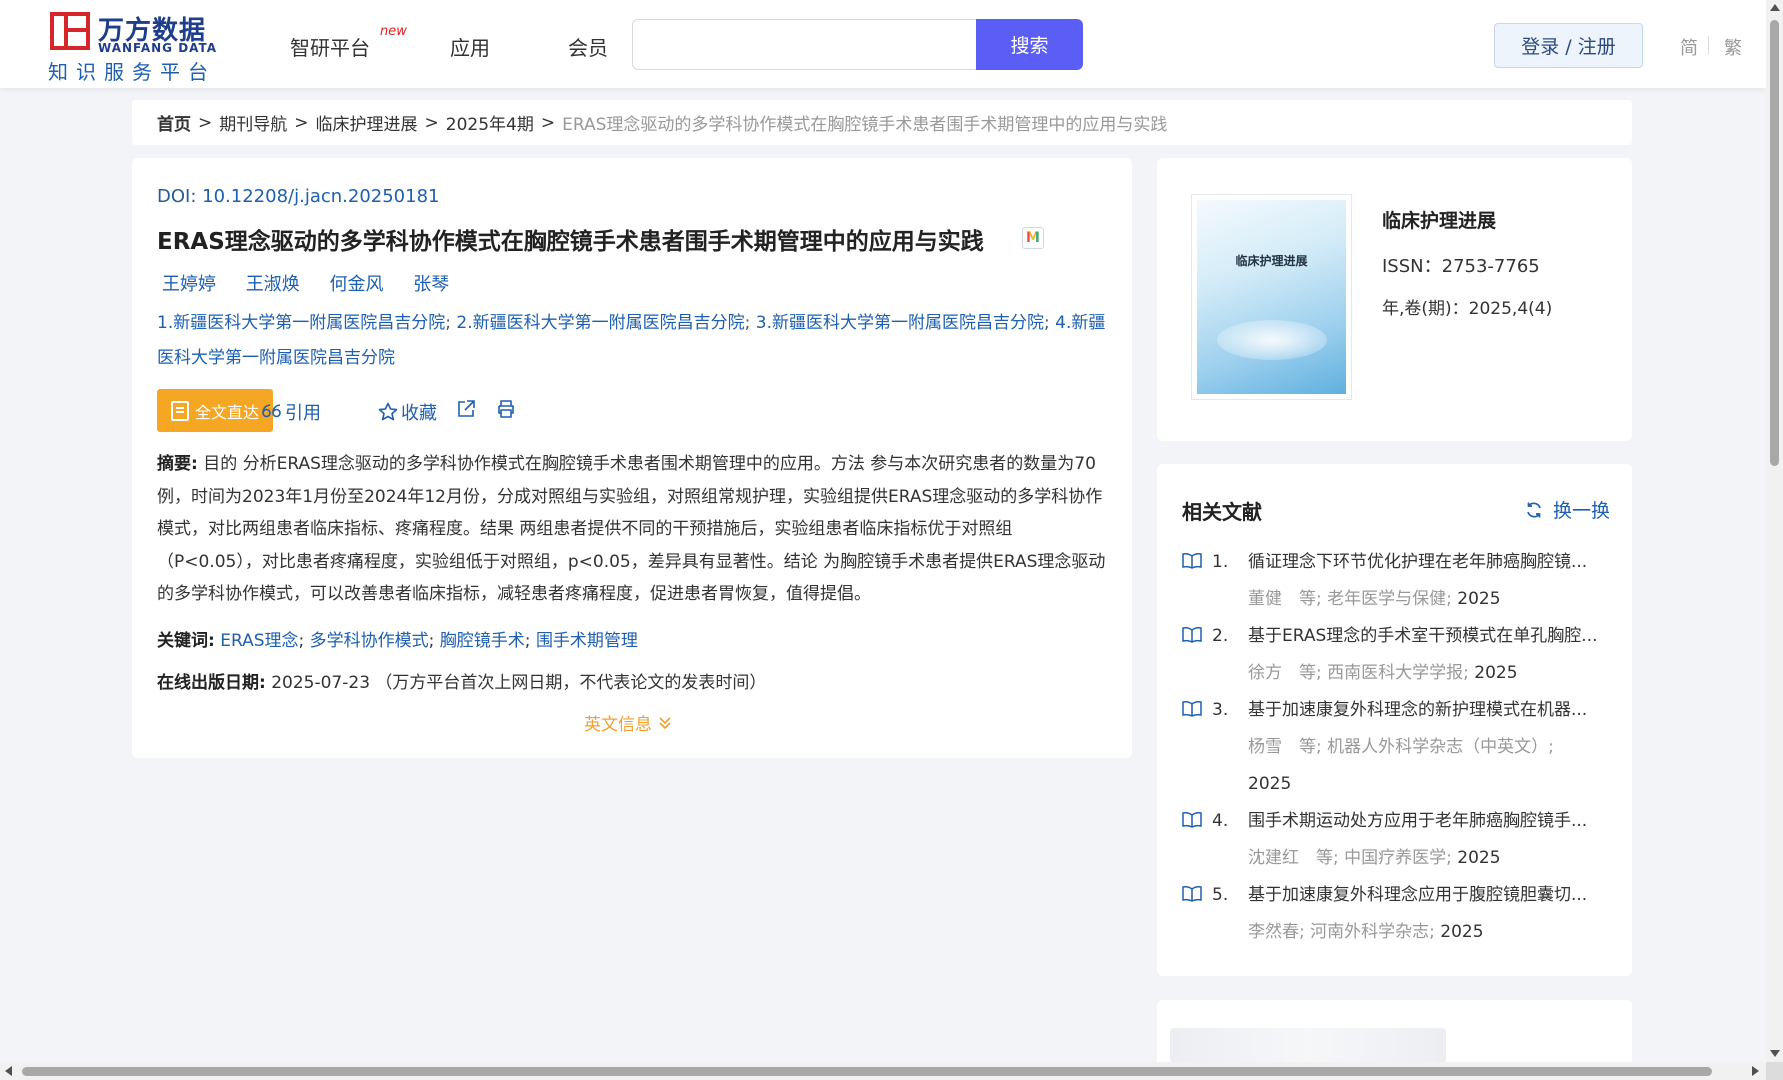  What do you see at coordinates (1401, 765) in the screenshot?
I see `related-meta: 杨雪 等; 机器人外科学杂志（中英文）; 2025` at bounding box center [1401, 765].